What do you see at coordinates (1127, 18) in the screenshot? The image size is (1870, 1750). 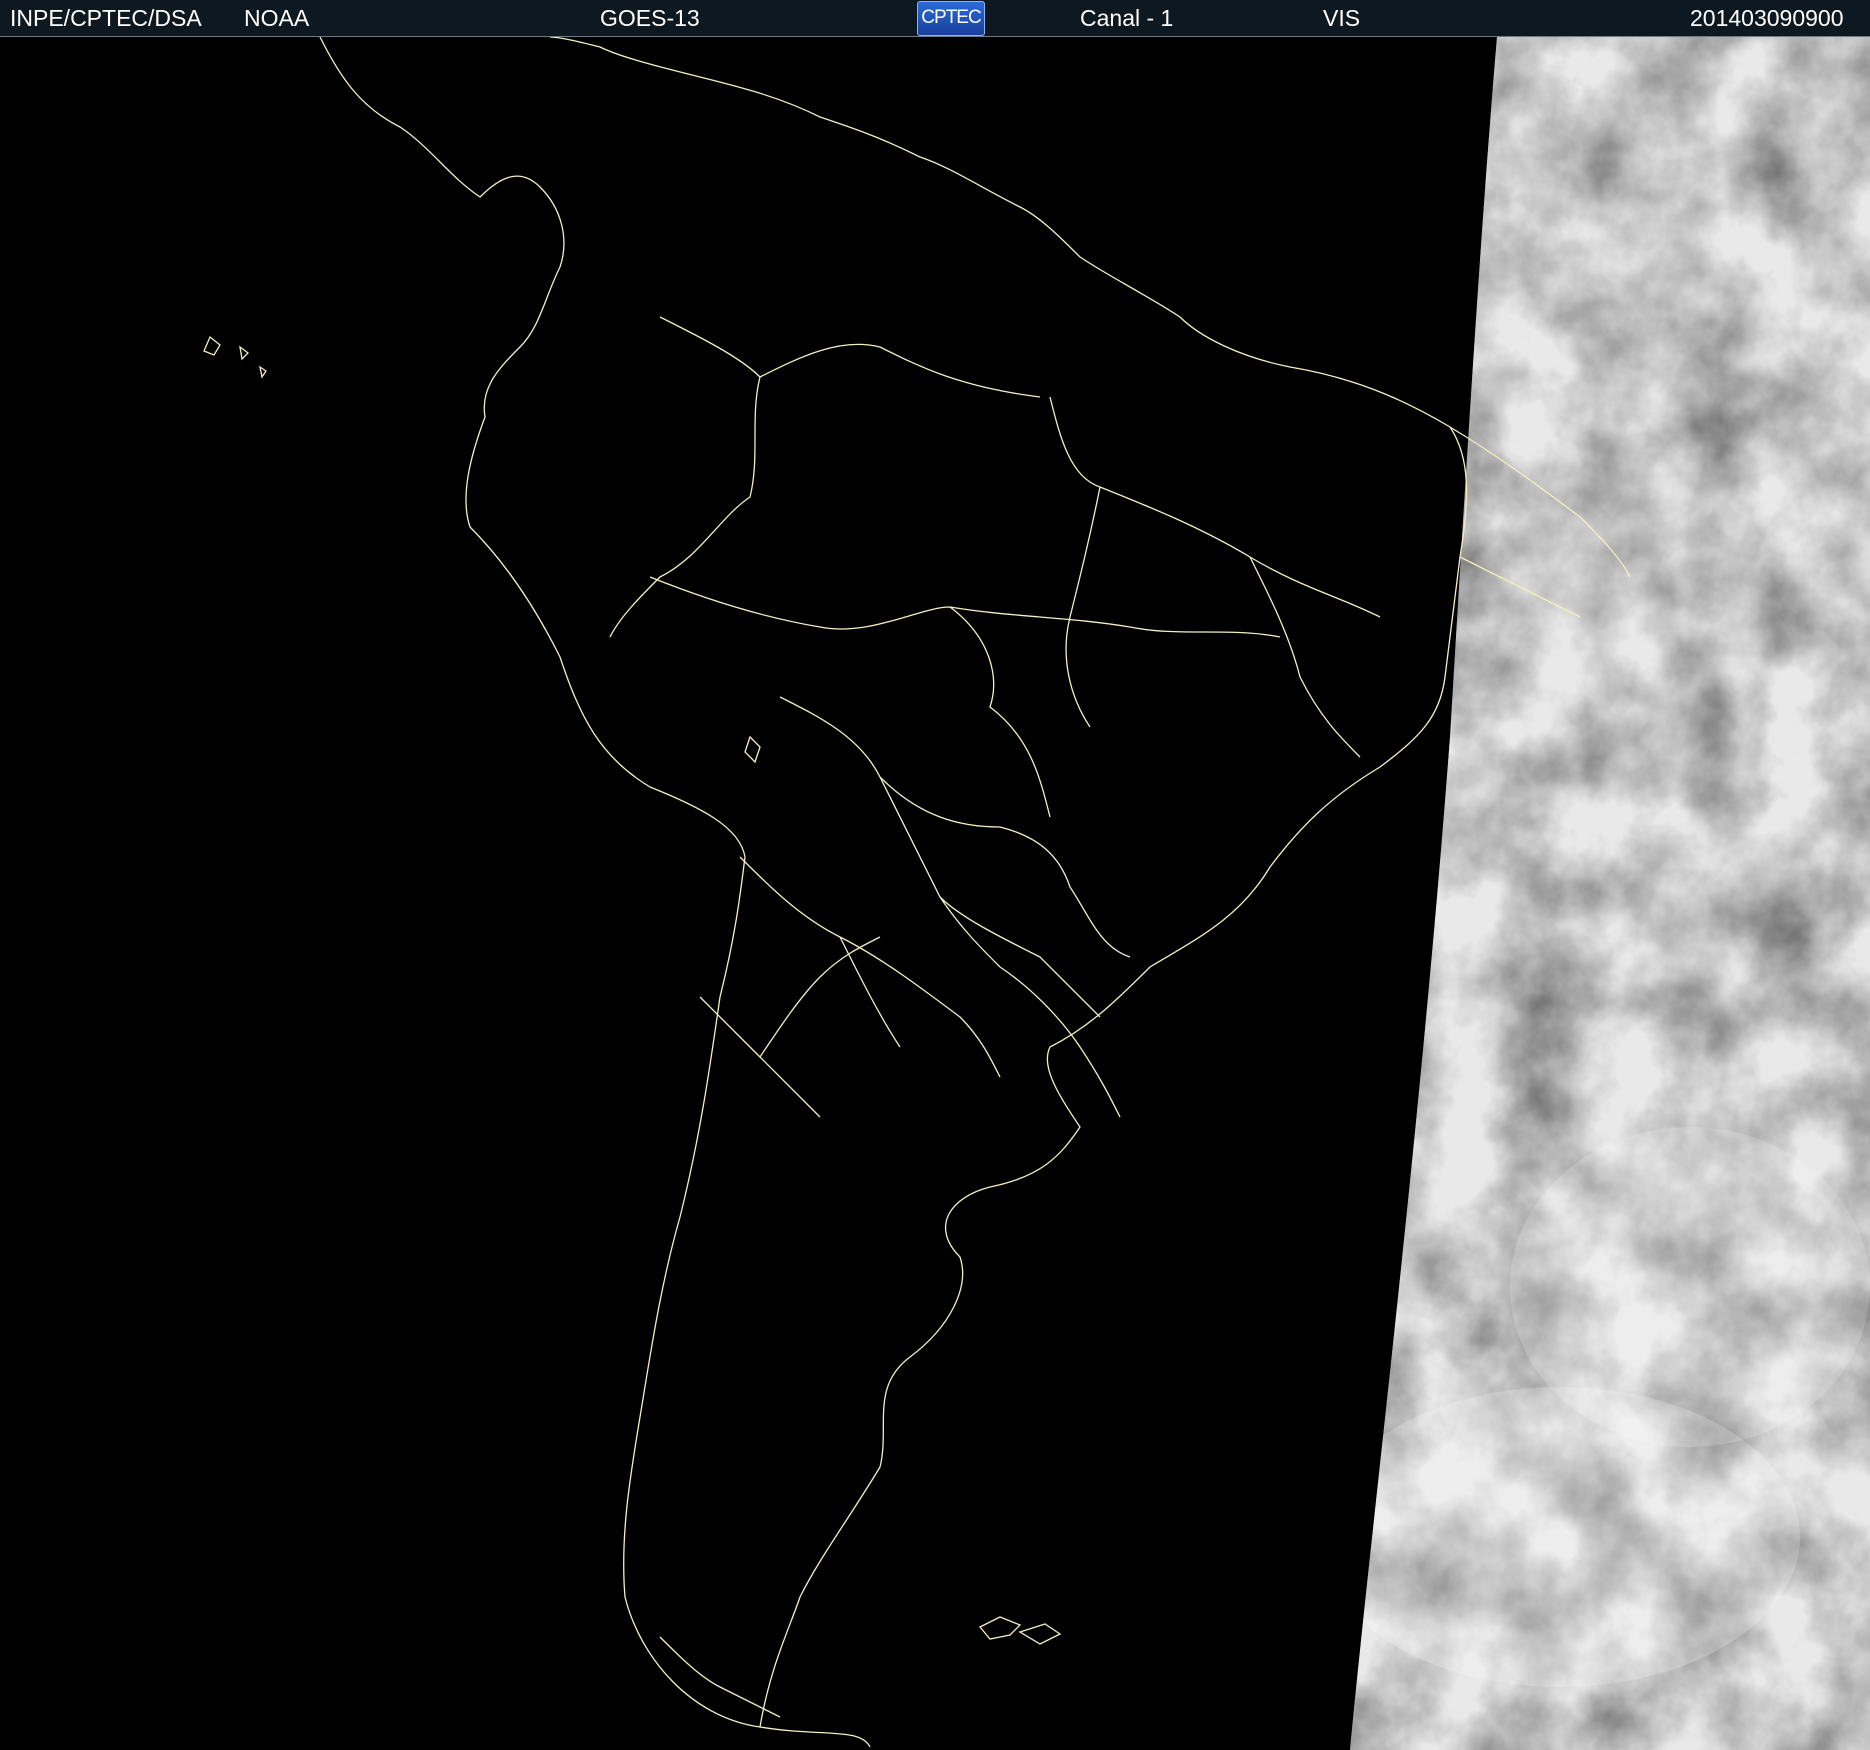 I see `channel-label: Canal - 1` at bounding box center [1127, 18].